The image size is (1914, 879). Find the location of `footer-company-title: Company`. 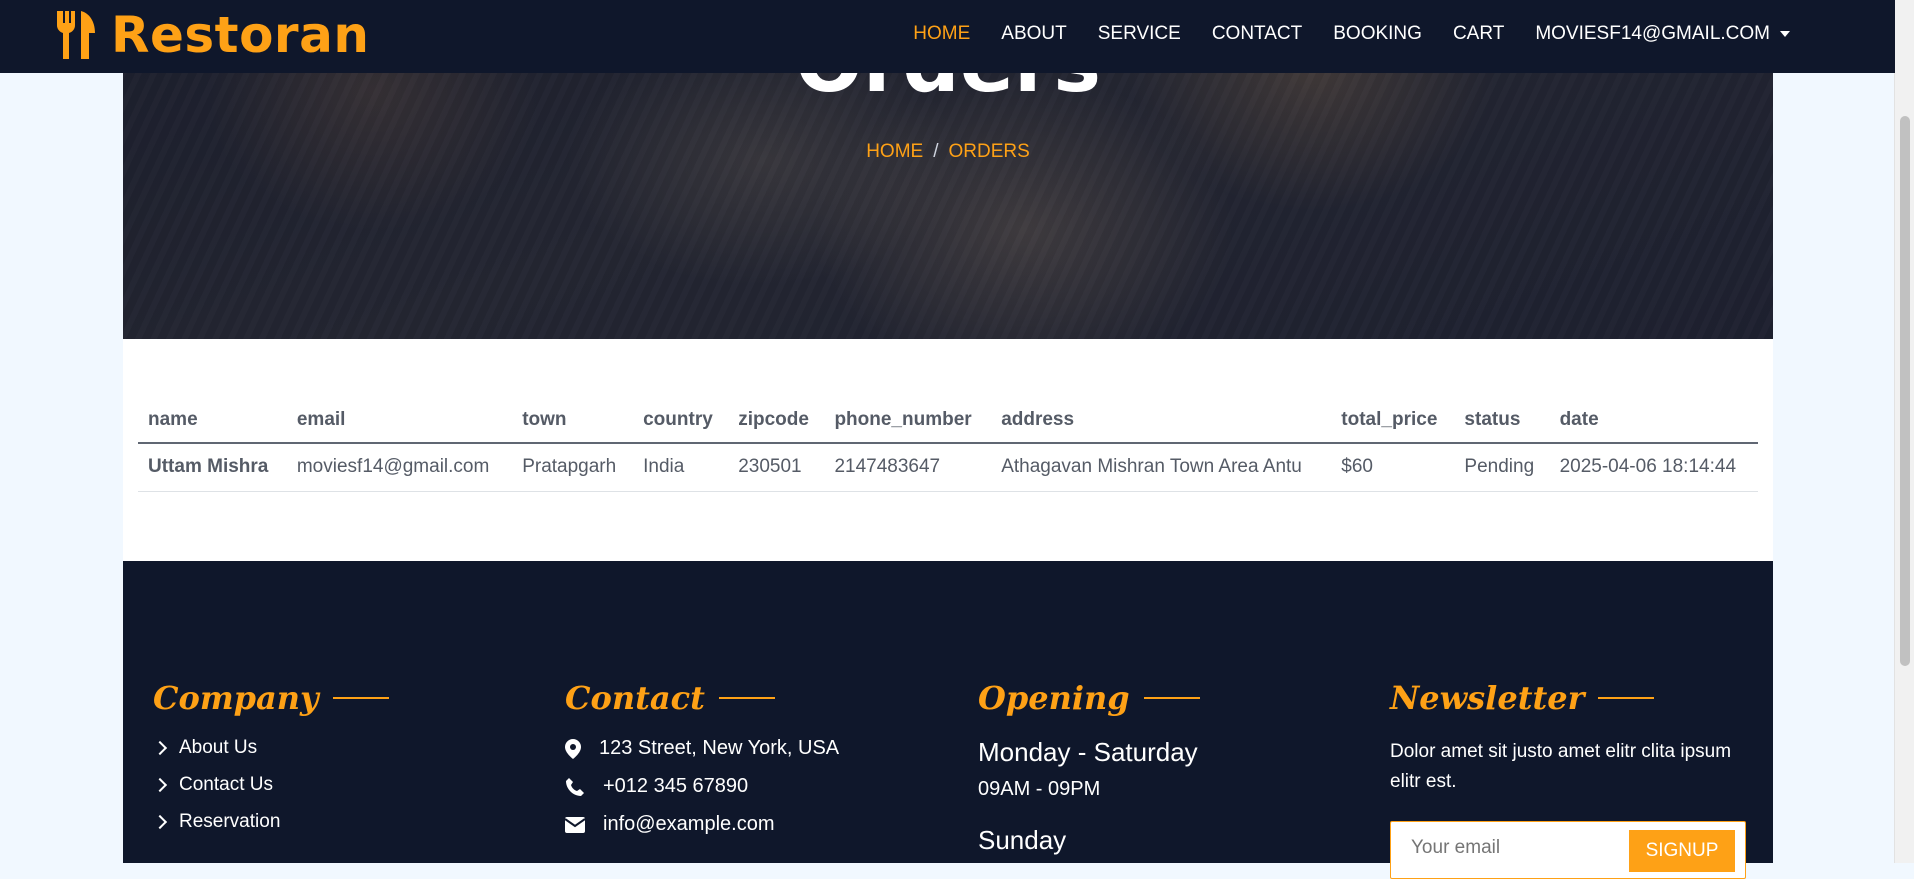

footer-company-title: Company is located at coordinates (271, 698).